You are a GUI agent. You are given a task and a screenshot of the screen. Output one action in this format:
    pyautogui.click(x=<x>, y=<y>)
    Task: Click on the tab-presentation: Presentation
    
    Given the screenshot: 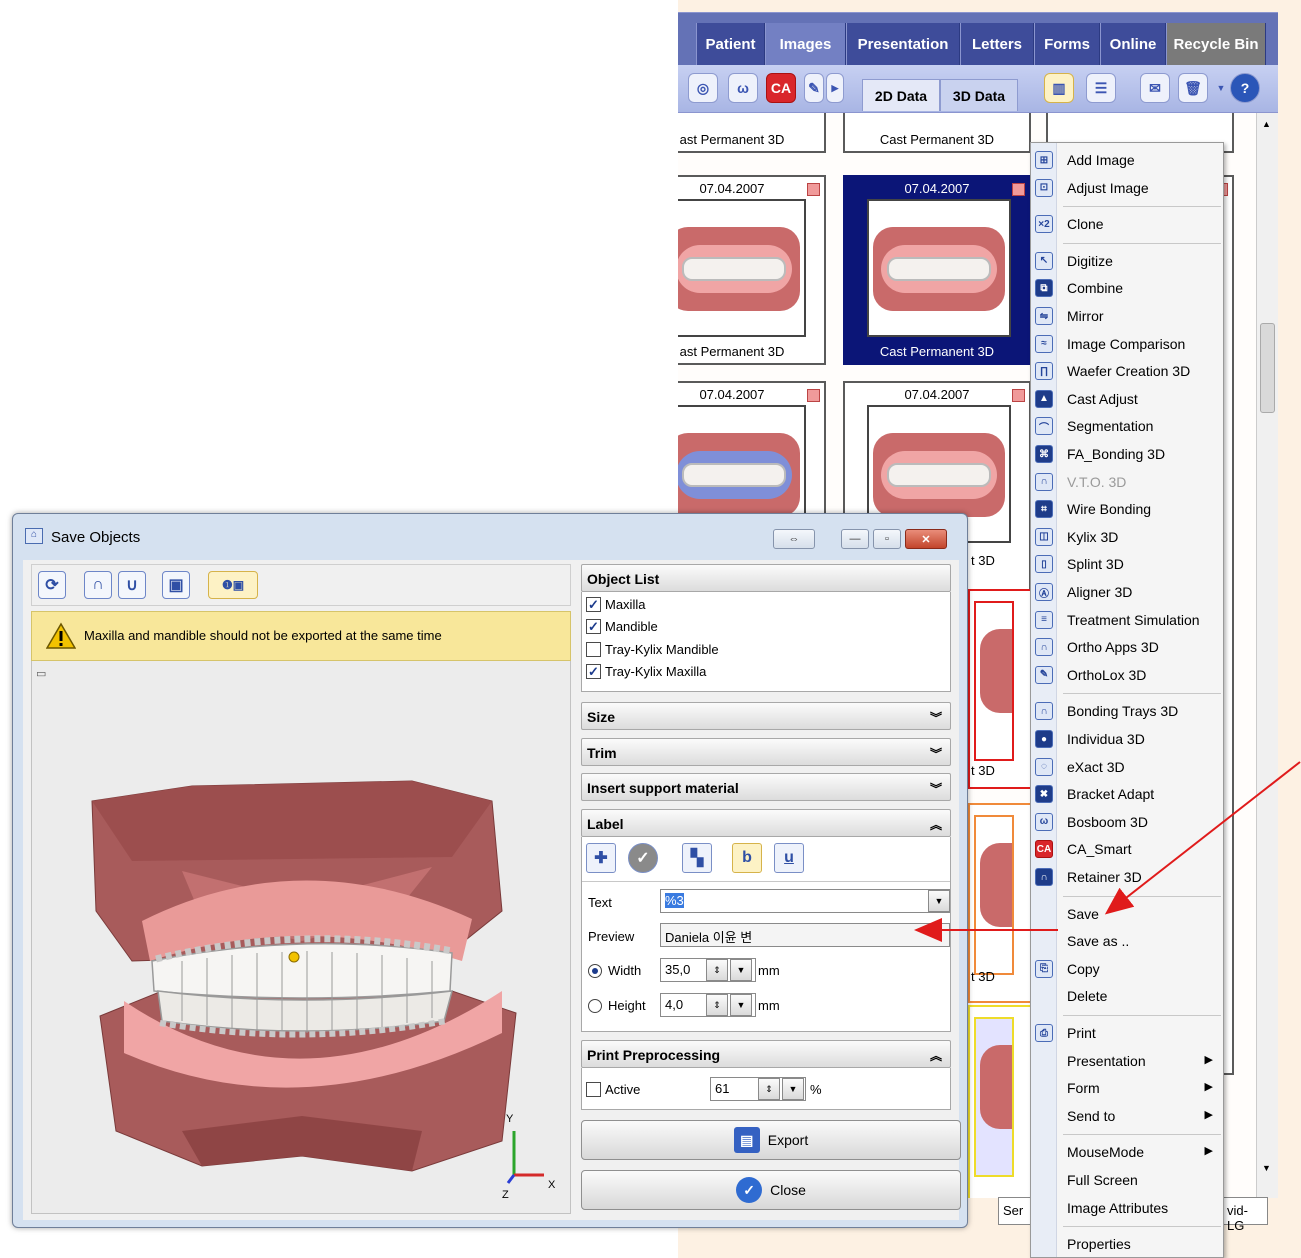 What is the action you would take?
    pyautogui.click(x=903, y=44)
    